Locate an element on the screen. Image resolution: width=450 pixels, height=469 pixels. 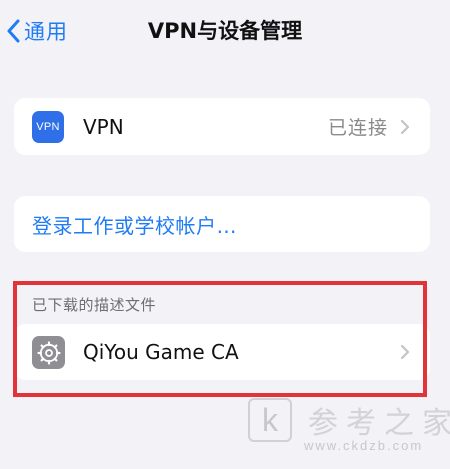
page-title: VPN与设备管理 is located at coordinates (225, 31).